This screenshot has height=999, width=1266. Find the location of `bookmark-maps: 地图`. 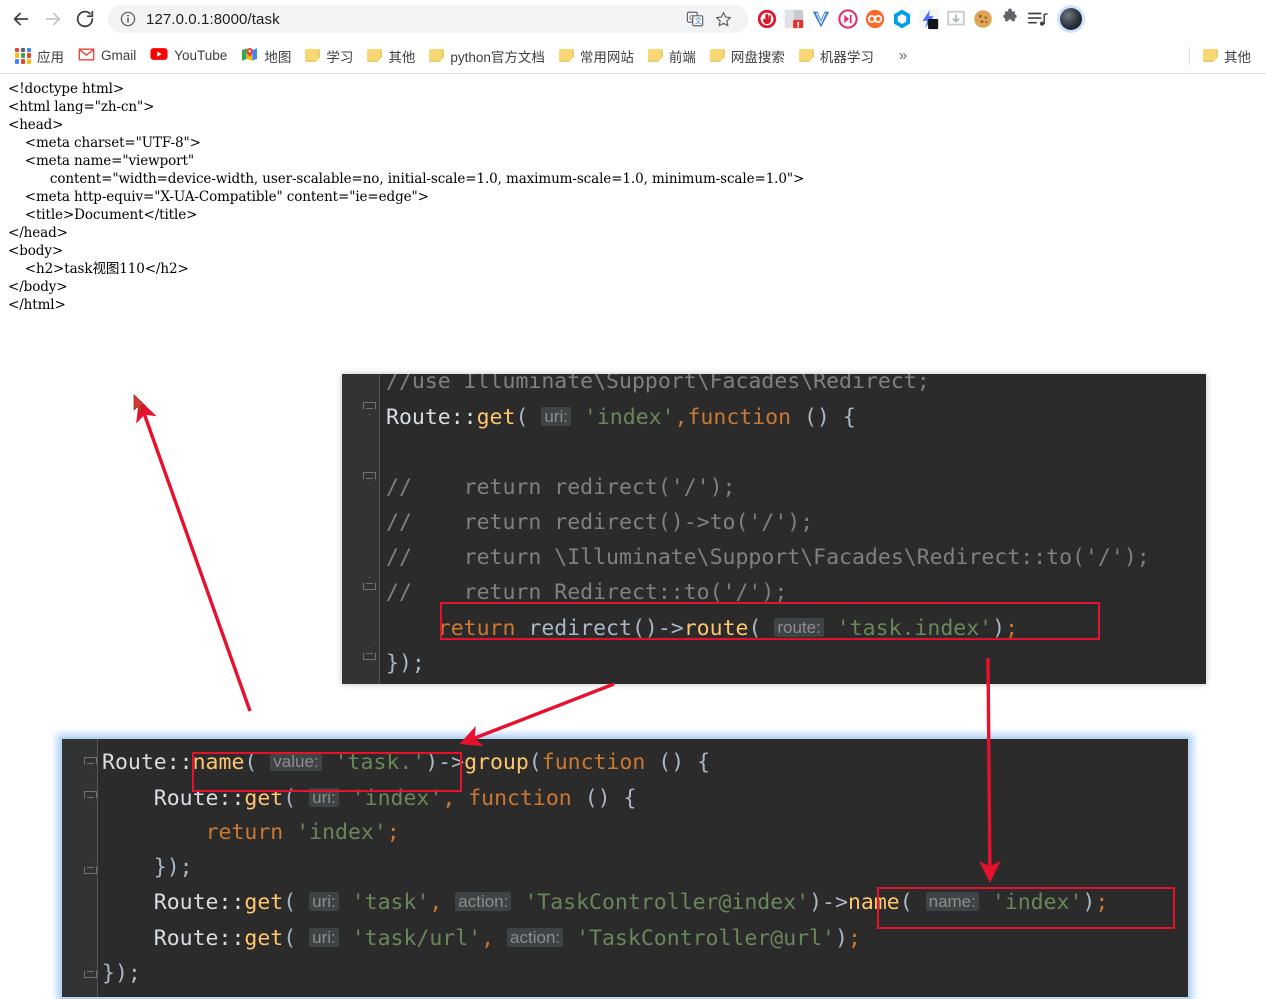

bookmark-maps: 地图 is located at coordinates (266, 56).